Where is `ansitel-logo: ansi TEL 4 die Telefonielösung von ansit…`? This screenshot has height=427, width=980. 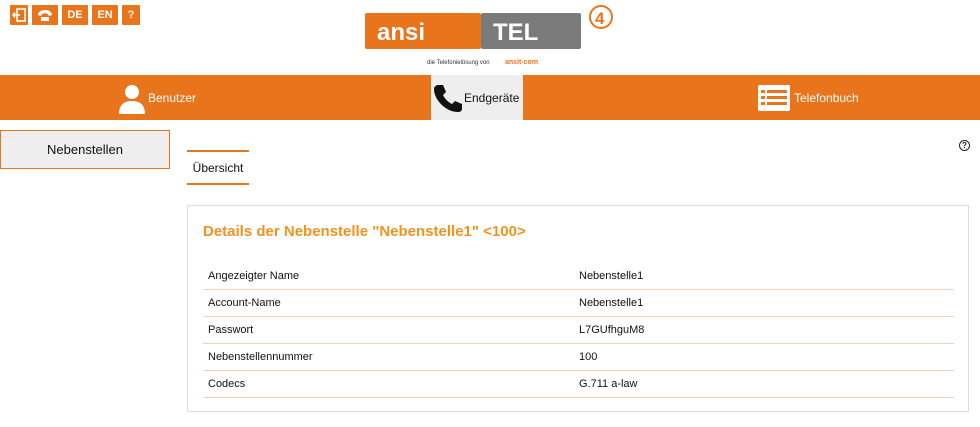 ansitel-logo: ansi TEL 4 die Telefonielösung von ansit… is located at coordinates (490, 37).